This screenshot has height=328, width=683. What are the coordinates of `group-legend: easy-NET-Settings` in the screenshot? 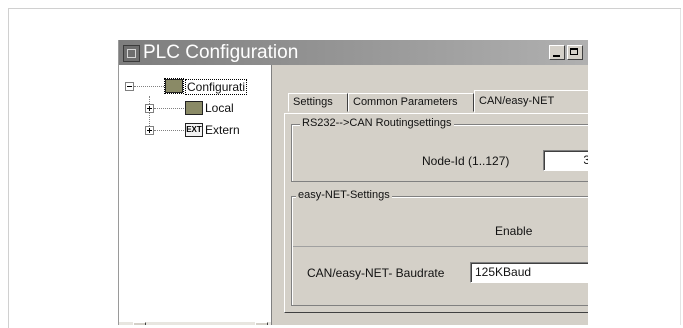 It's located at (344, 195).